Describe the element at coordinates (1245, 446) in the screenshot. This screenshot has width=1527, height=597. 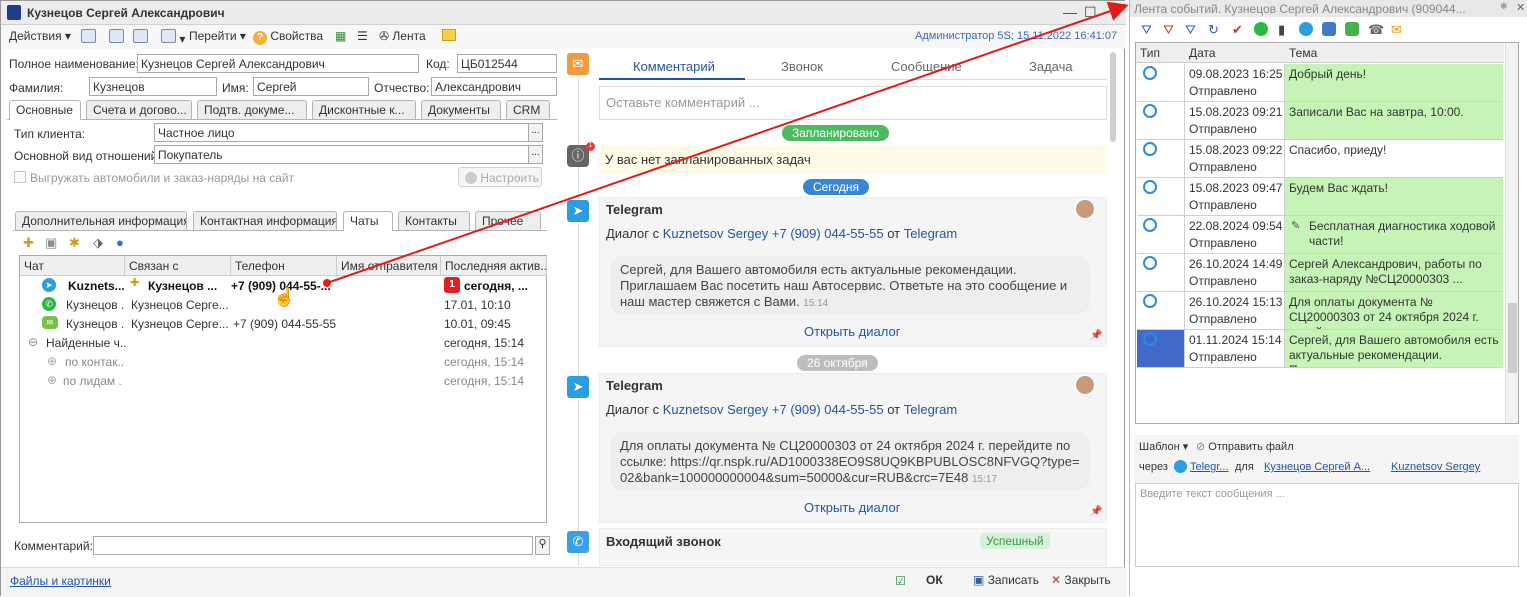
I see `send-file-button: ⊘ Отправить файл` at that location.